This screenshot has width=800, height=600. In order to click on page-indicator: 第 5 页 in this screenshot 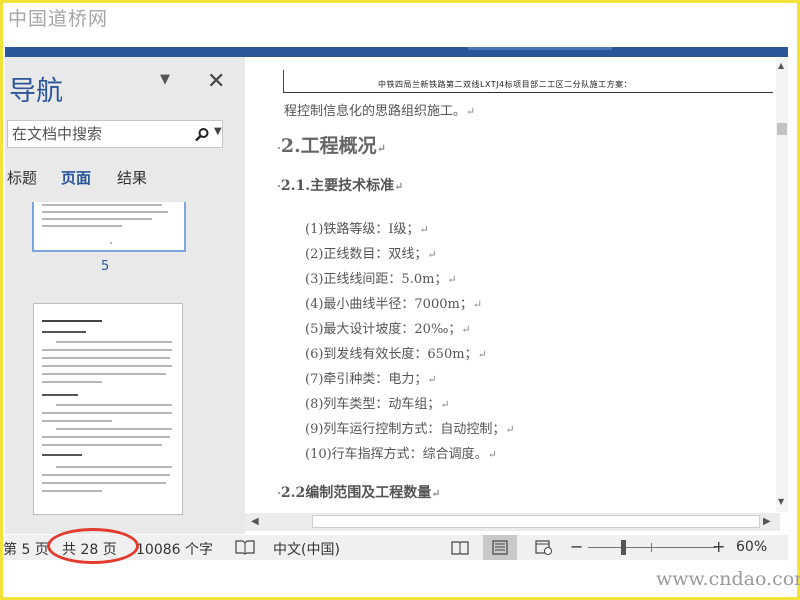, I will do `click(26, 549)`.